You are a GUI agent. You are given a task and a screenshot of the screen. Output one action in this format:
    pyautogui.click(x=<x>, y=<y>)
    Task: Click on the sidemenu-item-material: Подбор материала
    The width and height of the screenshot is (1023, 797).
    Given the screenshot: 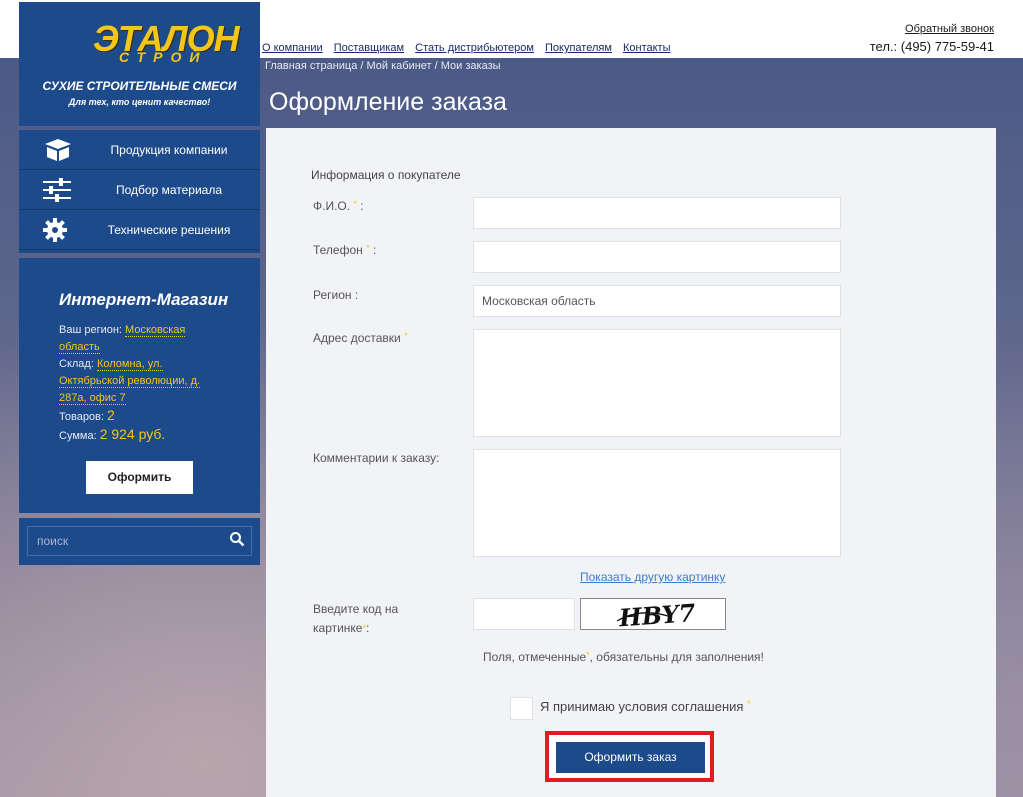 What is the action you would take?
    pyautogui.click(x=139, y=190)
    